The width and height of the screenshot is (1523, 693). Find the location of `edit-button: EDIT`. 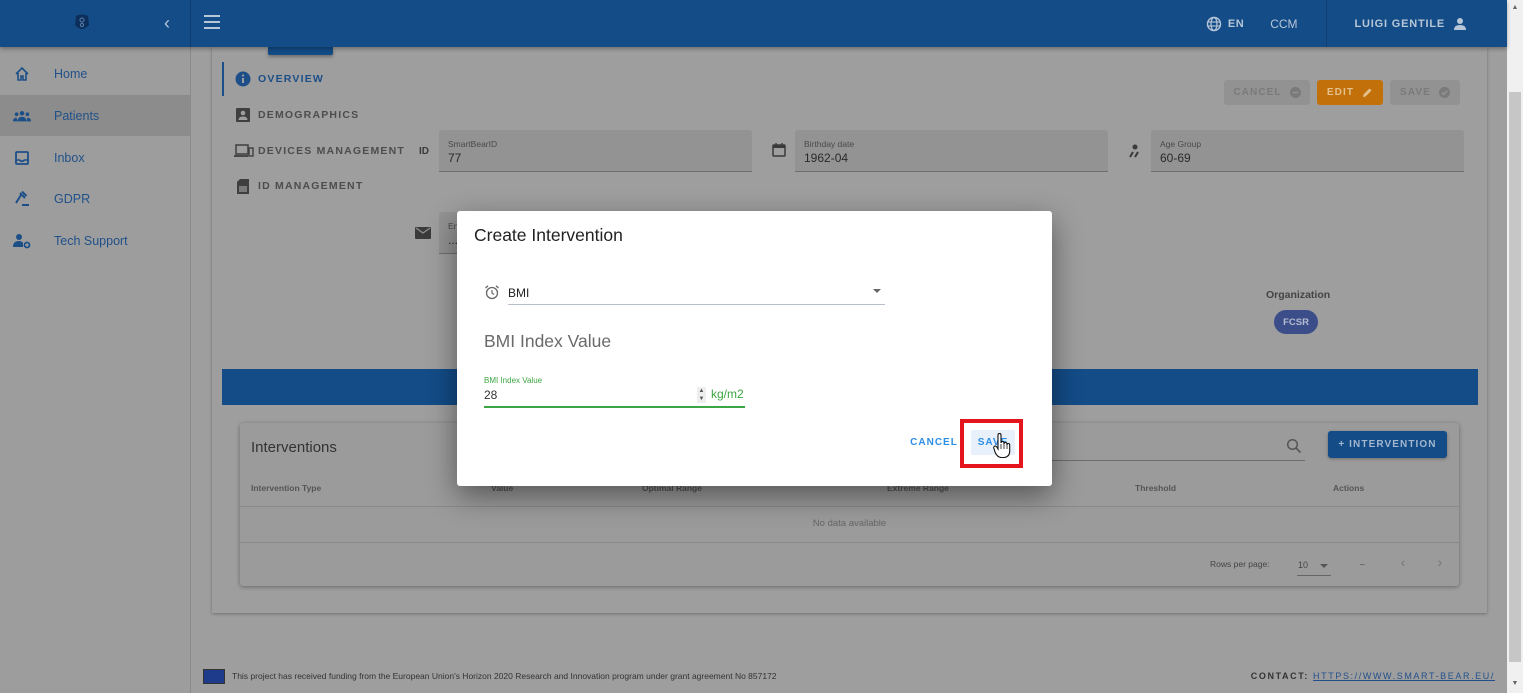

edit-button: EDIT is located at coordinates (1350, 92).